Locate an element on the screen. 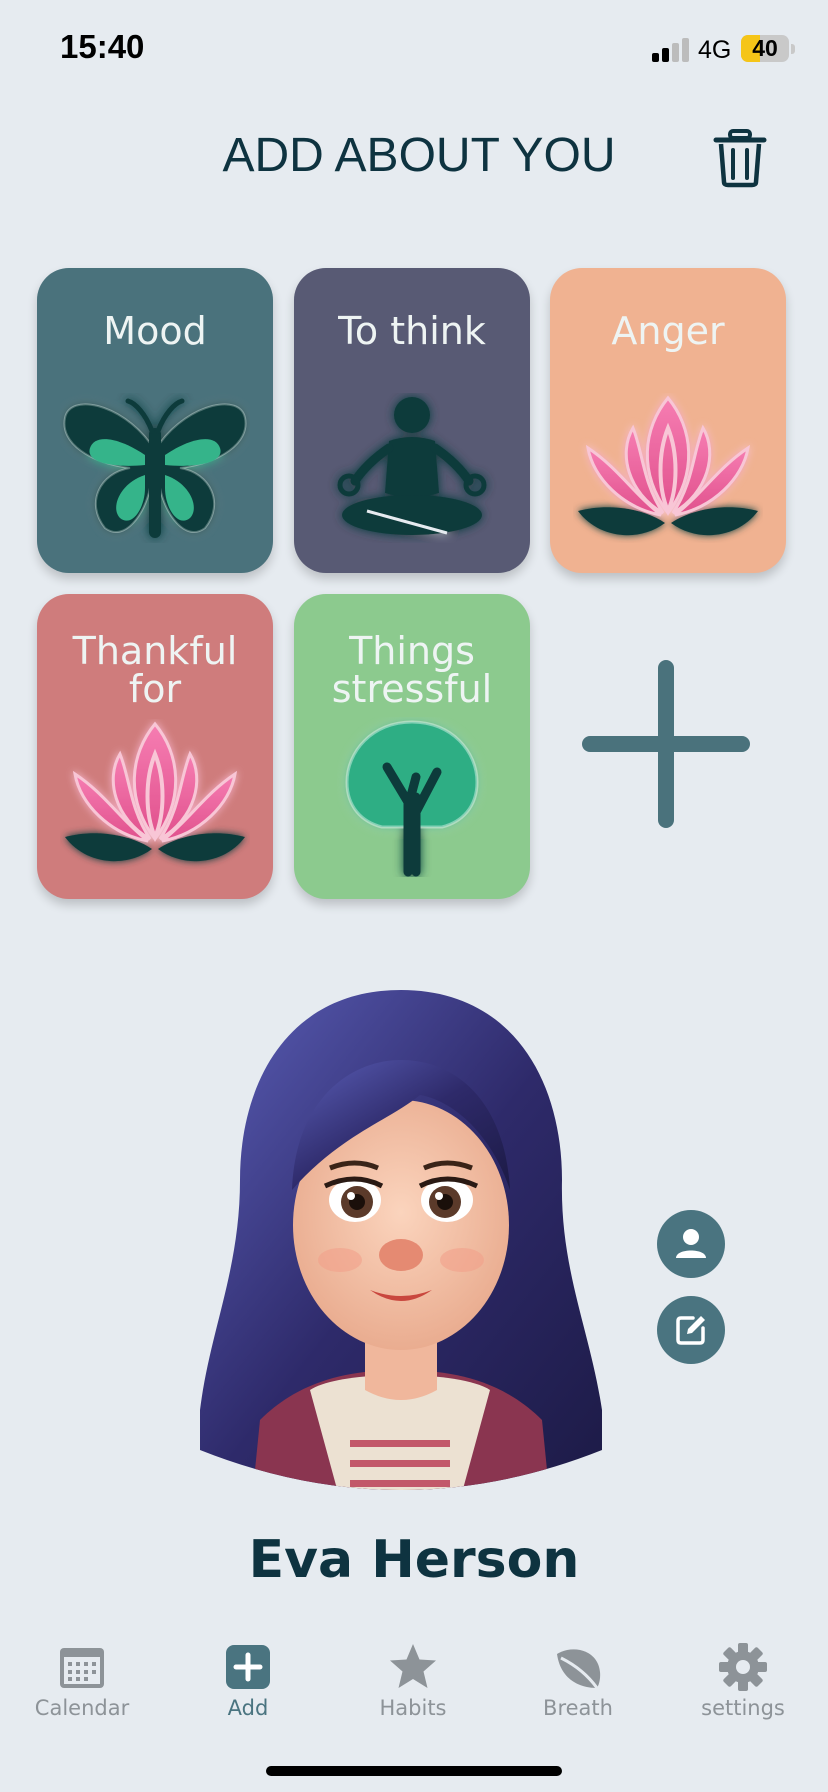  tab-label: Habits is located at coordinates (413, 1708).